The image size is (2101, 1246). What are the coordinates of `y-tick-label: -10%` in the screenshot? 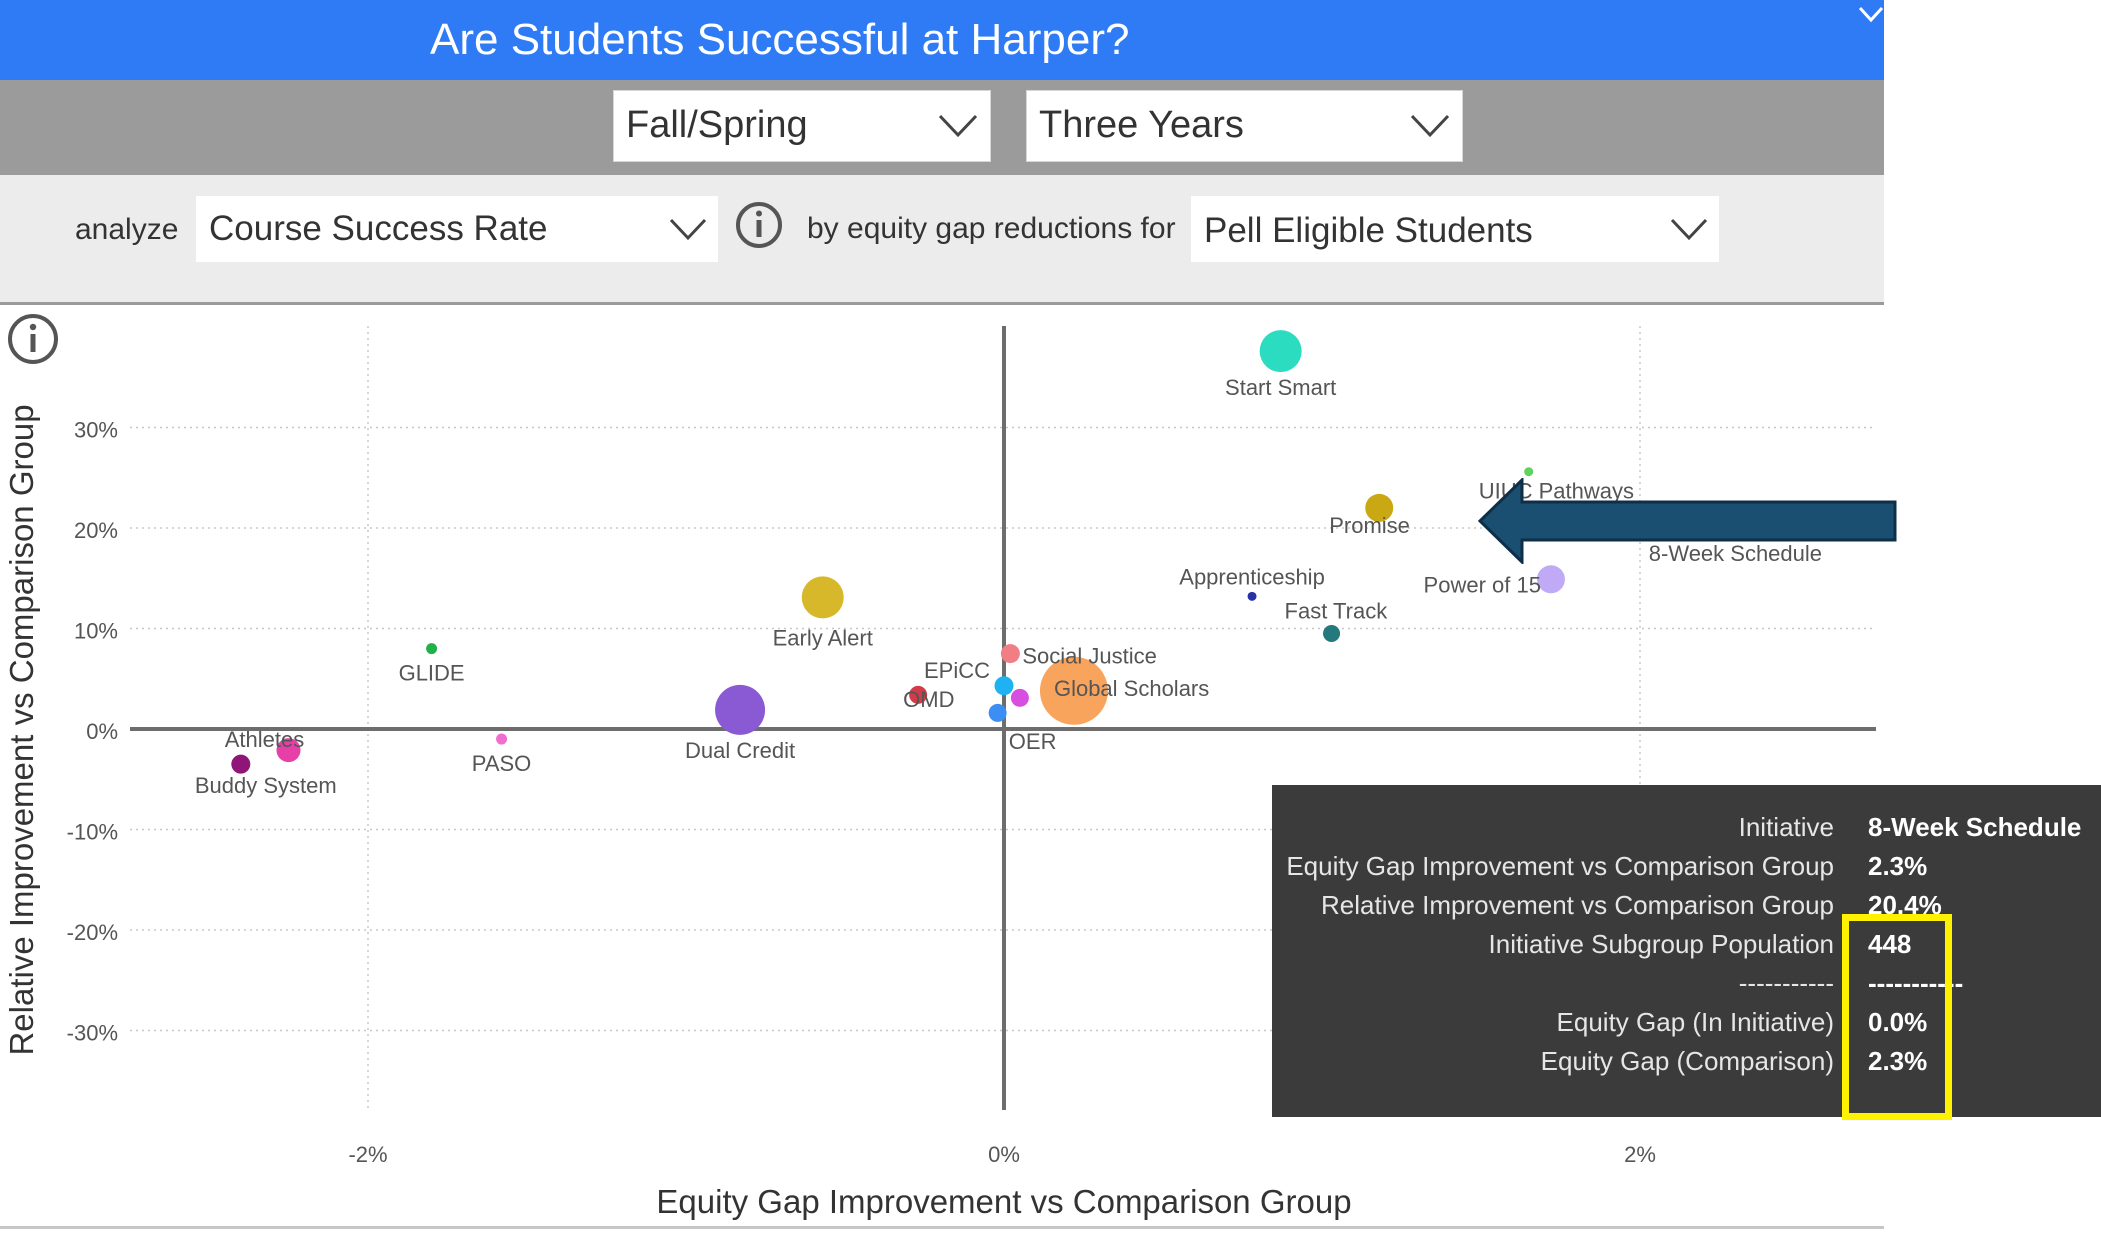 It's located at (92, 832).